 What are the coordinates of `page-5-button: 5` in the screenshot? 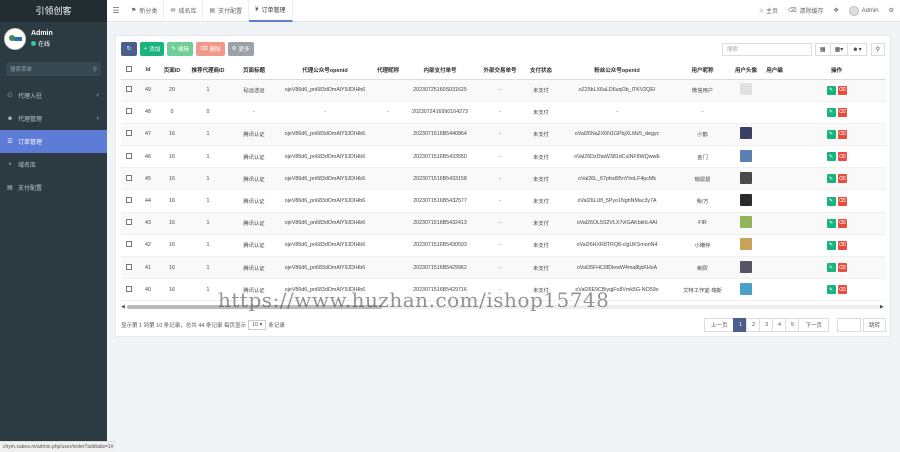 It's located at (792, 325).